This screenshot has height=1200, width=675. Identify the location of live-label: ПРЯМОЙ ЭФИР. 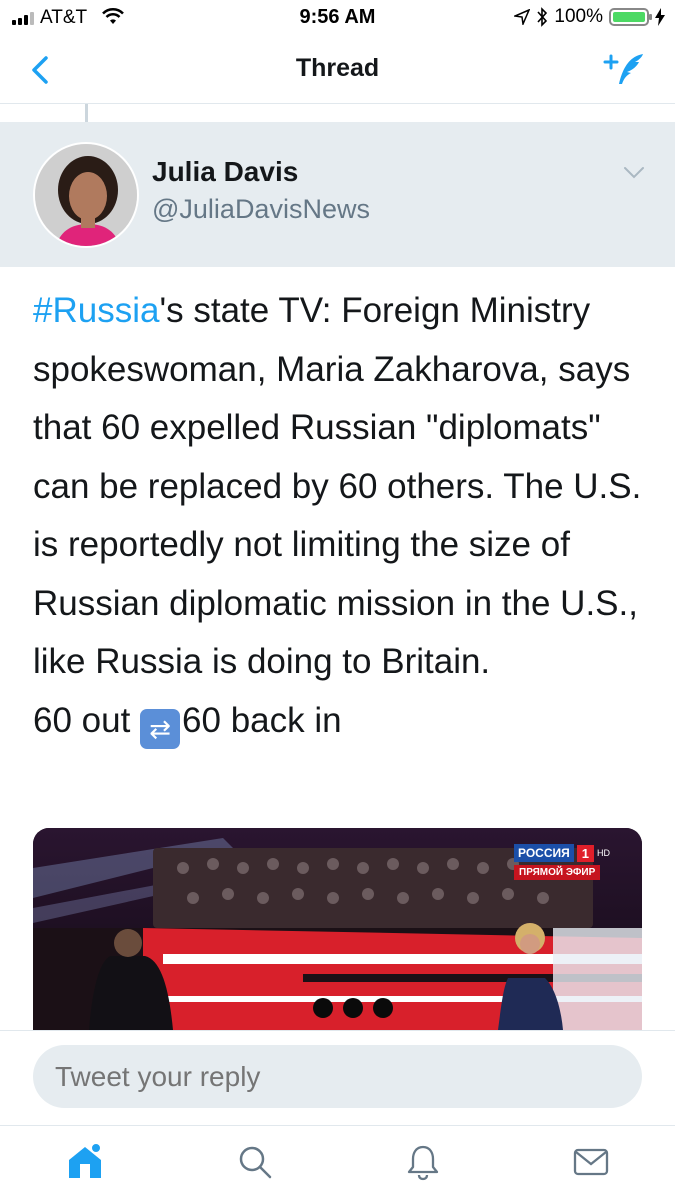
(557, 872).